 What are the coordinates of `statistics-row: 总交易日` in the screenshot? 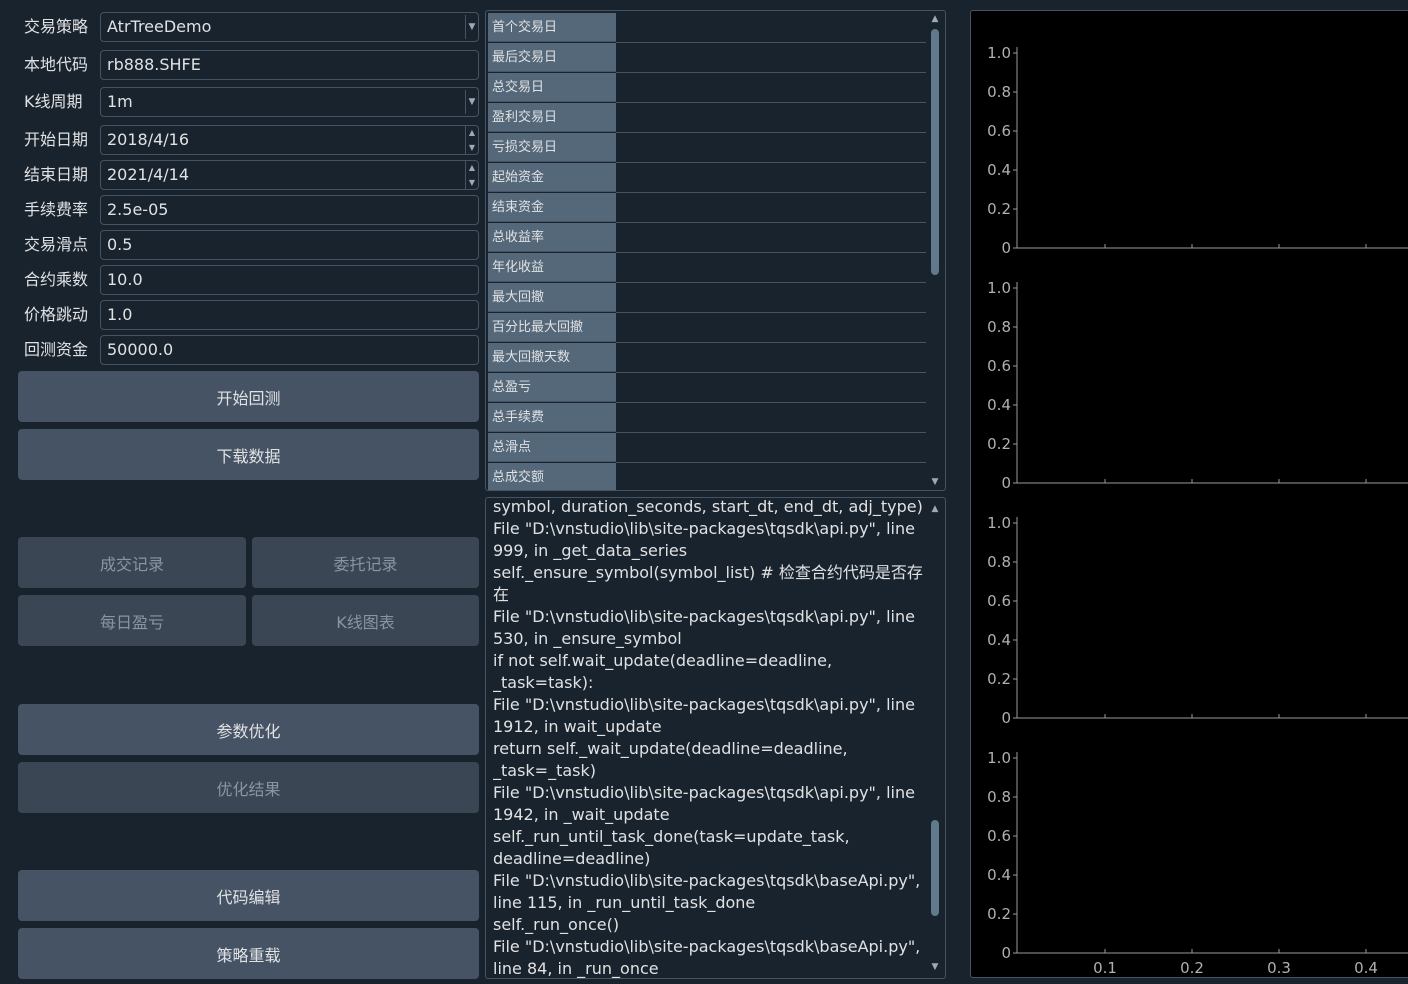 It's located at (716, 88).